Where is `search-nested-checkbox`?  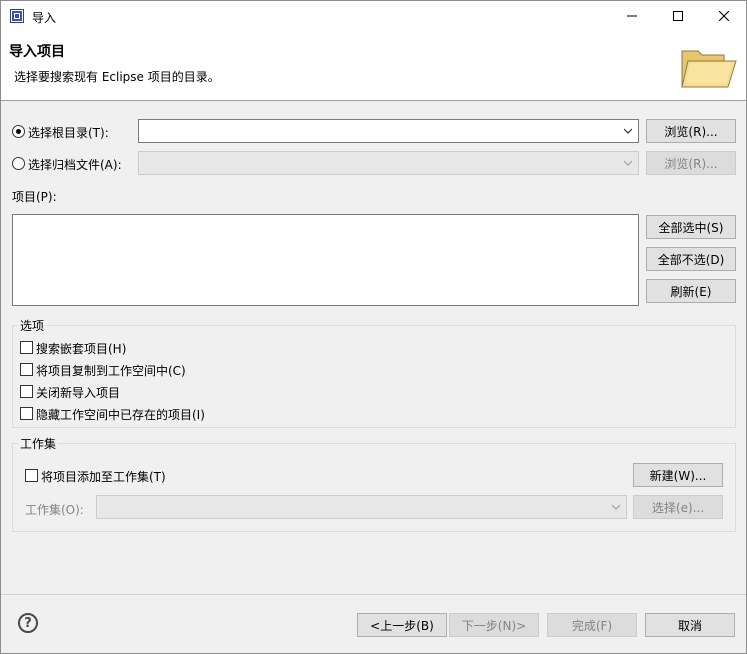
search-nested-checkbox is located at coordinates (26, 347).